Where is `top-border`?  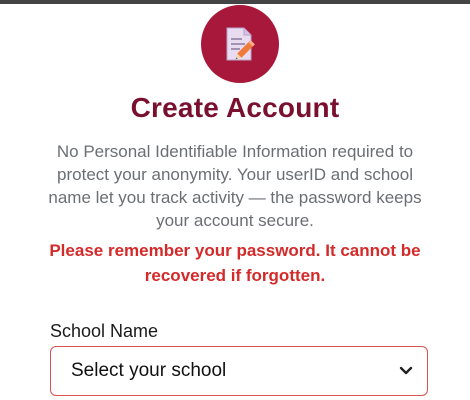
top-border is located at coordinates (235, 2).